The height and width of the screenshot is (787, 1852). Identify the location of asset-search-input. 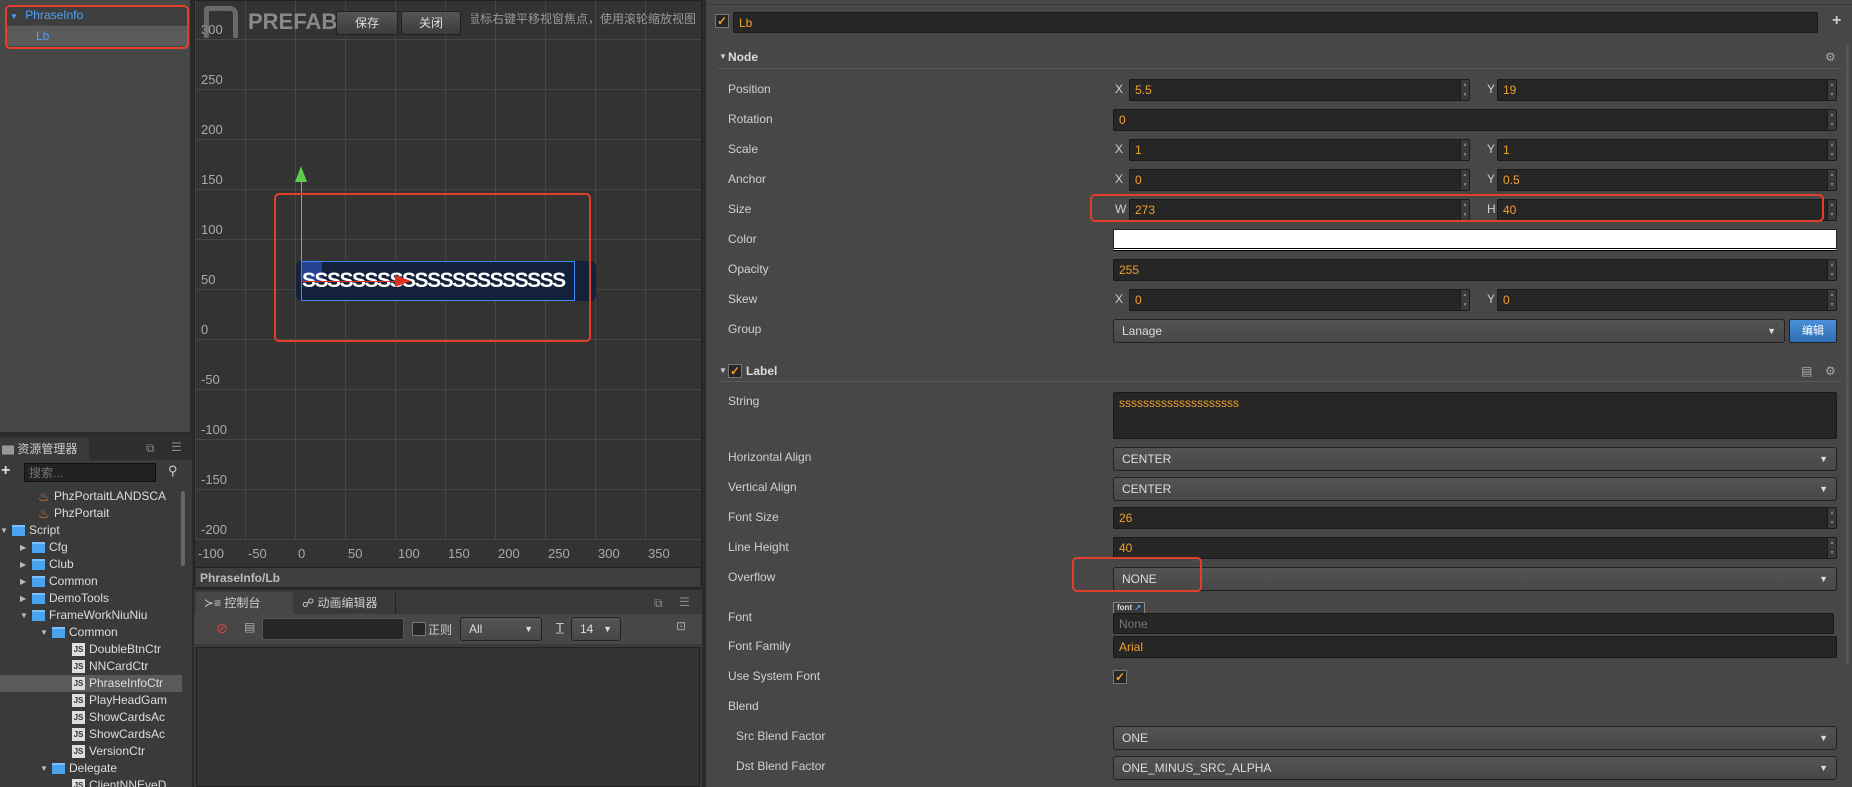
(90, 472).